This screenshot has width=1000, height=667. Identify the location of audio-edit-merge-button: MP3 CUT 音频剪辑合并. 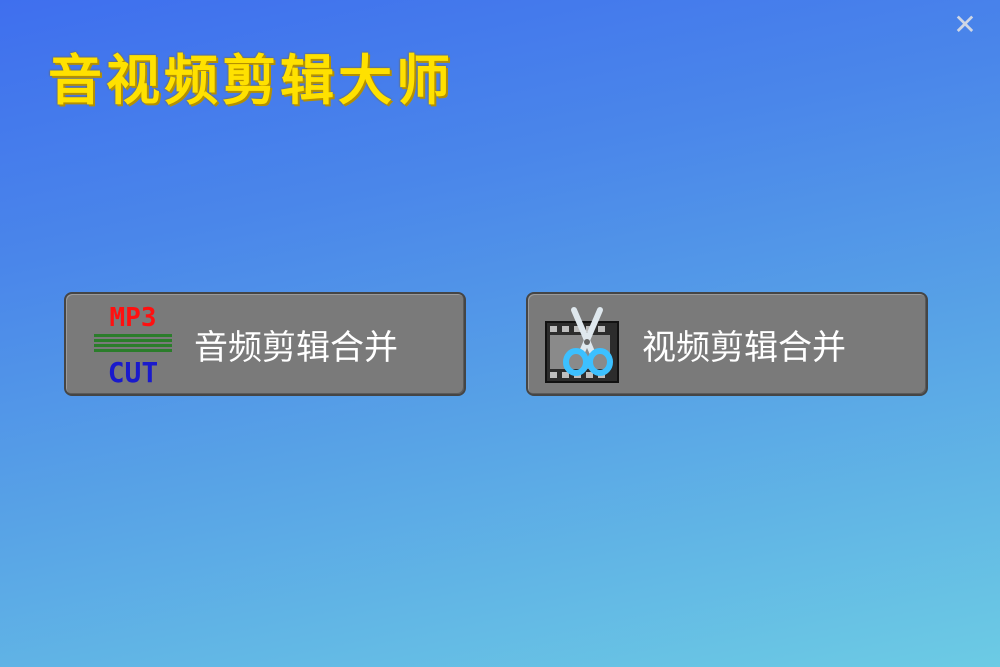
(265, 344).